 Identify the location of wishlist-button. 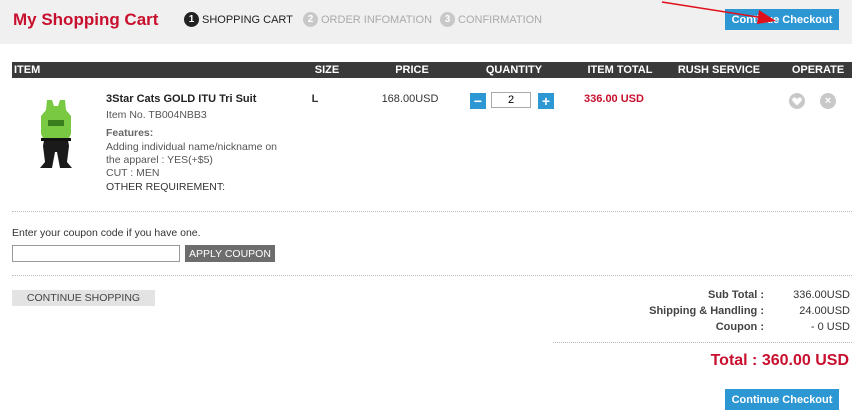
(797, 101).